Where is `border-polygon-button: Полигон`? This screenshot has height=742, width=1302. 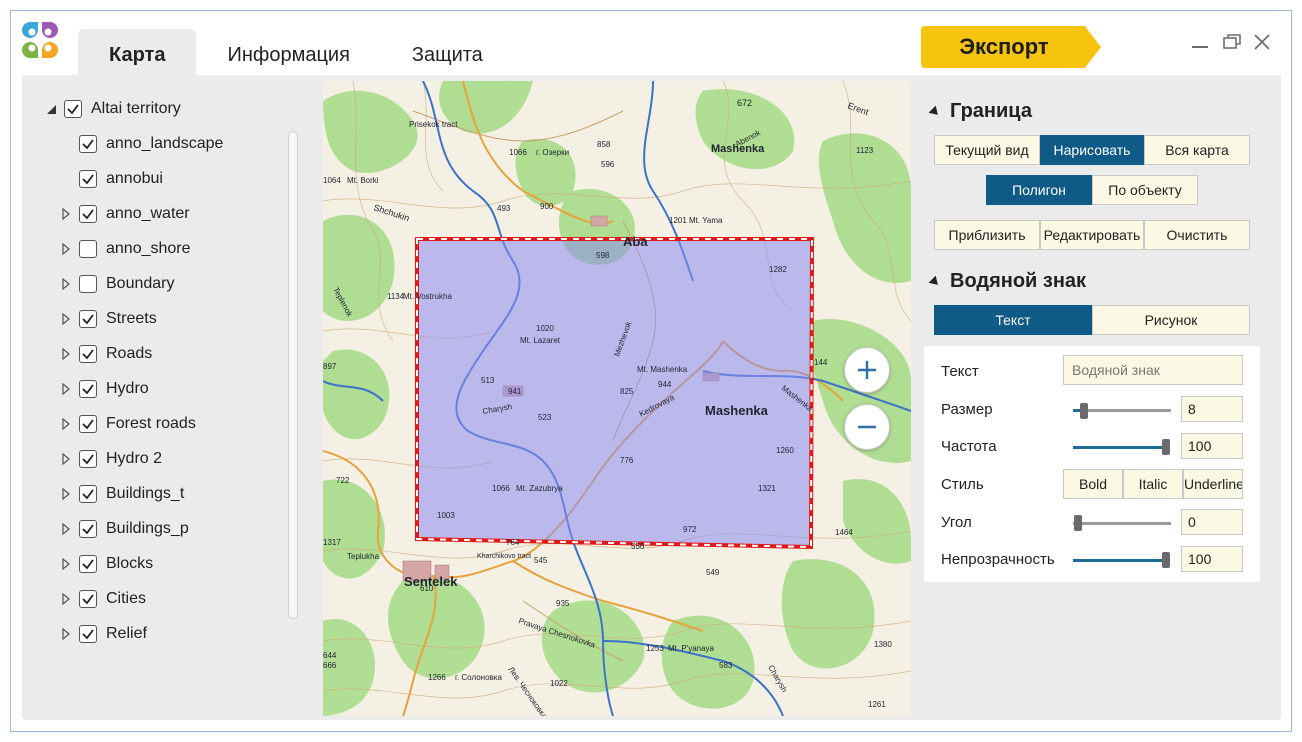
border-polygon-button: Полигон is located at coordinates (1039, 190).